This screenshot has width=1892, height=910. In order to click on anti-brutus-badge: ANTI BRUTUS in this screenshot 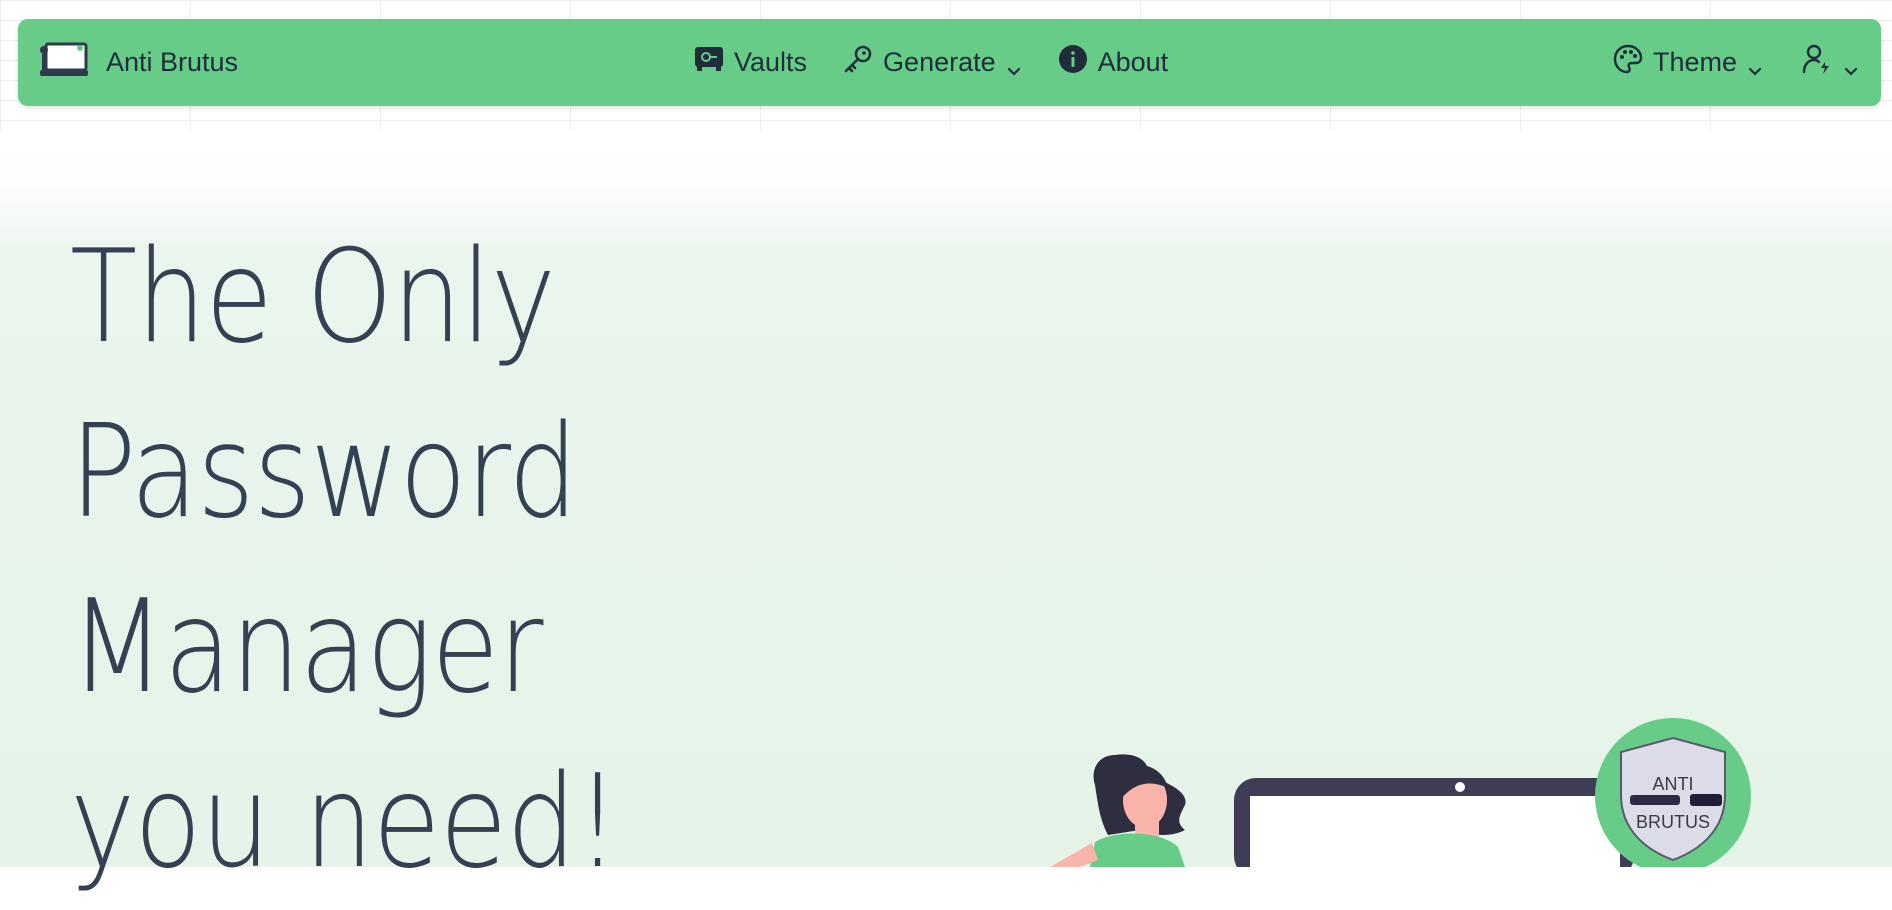, I will do `click(1673, 792)`.